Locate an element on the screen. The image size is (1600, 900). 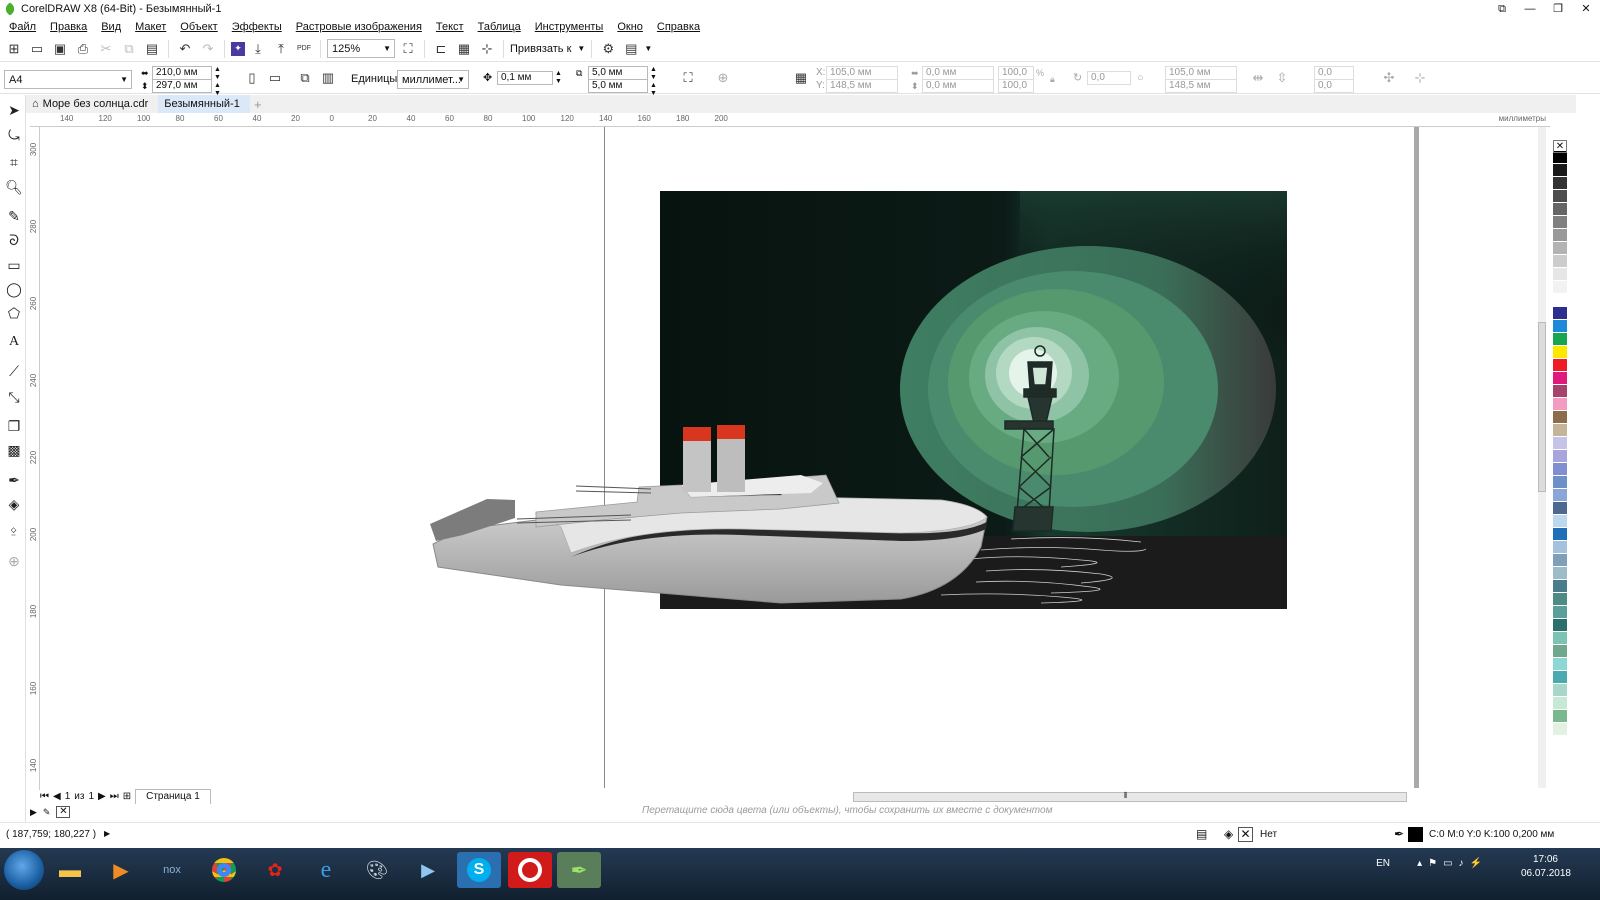
menu-item: Таблица is located at coordinates (499, 27).